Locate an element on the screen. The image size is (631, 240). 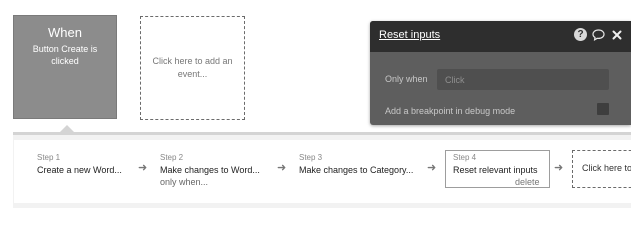
event-pointer is located at coordinates (67, 128).